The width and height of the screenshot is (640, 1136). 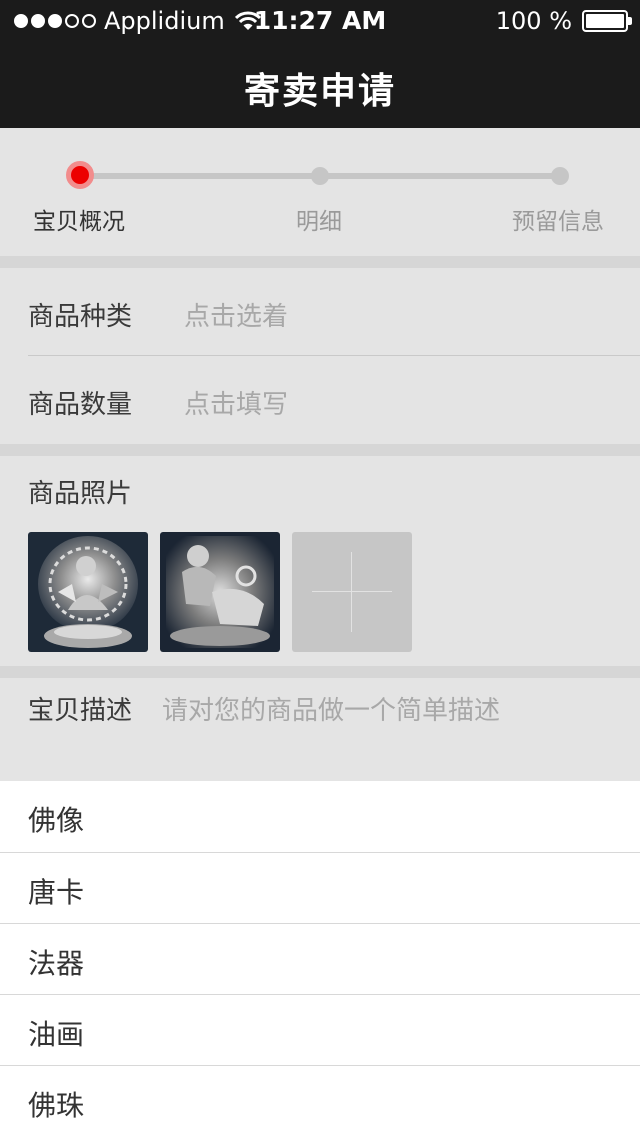 What do you see at coordinates (80, 711) in the screenshot?
I see `description-label: 宝贝描述` at bounding box center [80, 711].